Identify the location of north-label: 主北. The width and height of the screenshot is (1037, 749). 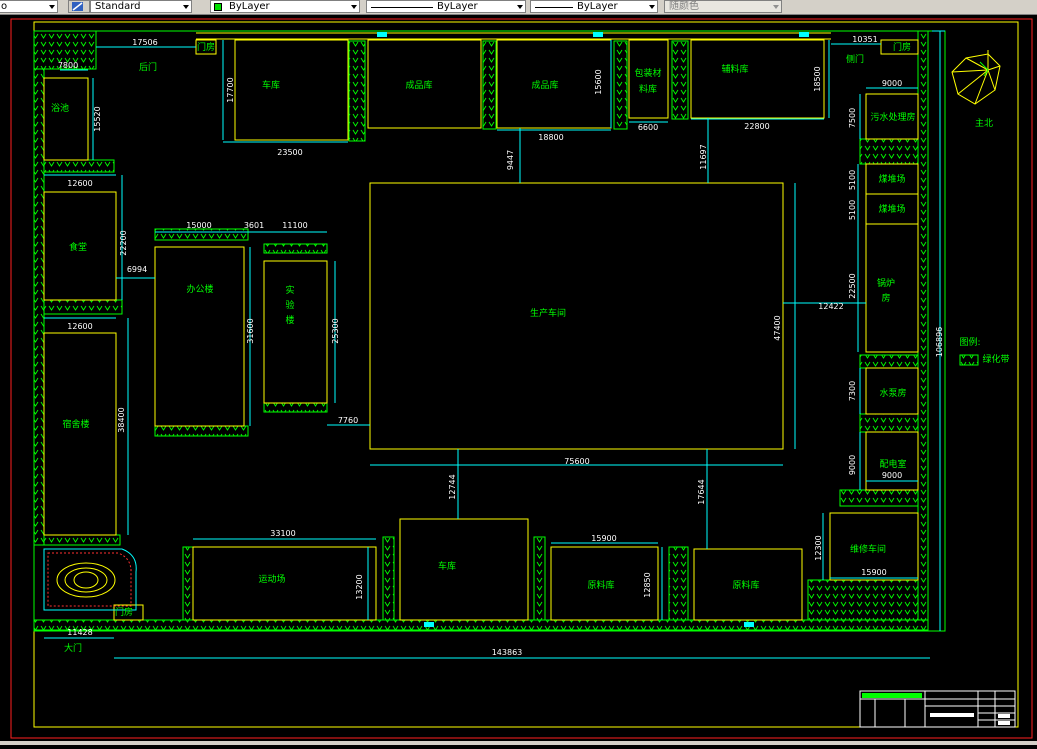
(984, 123).